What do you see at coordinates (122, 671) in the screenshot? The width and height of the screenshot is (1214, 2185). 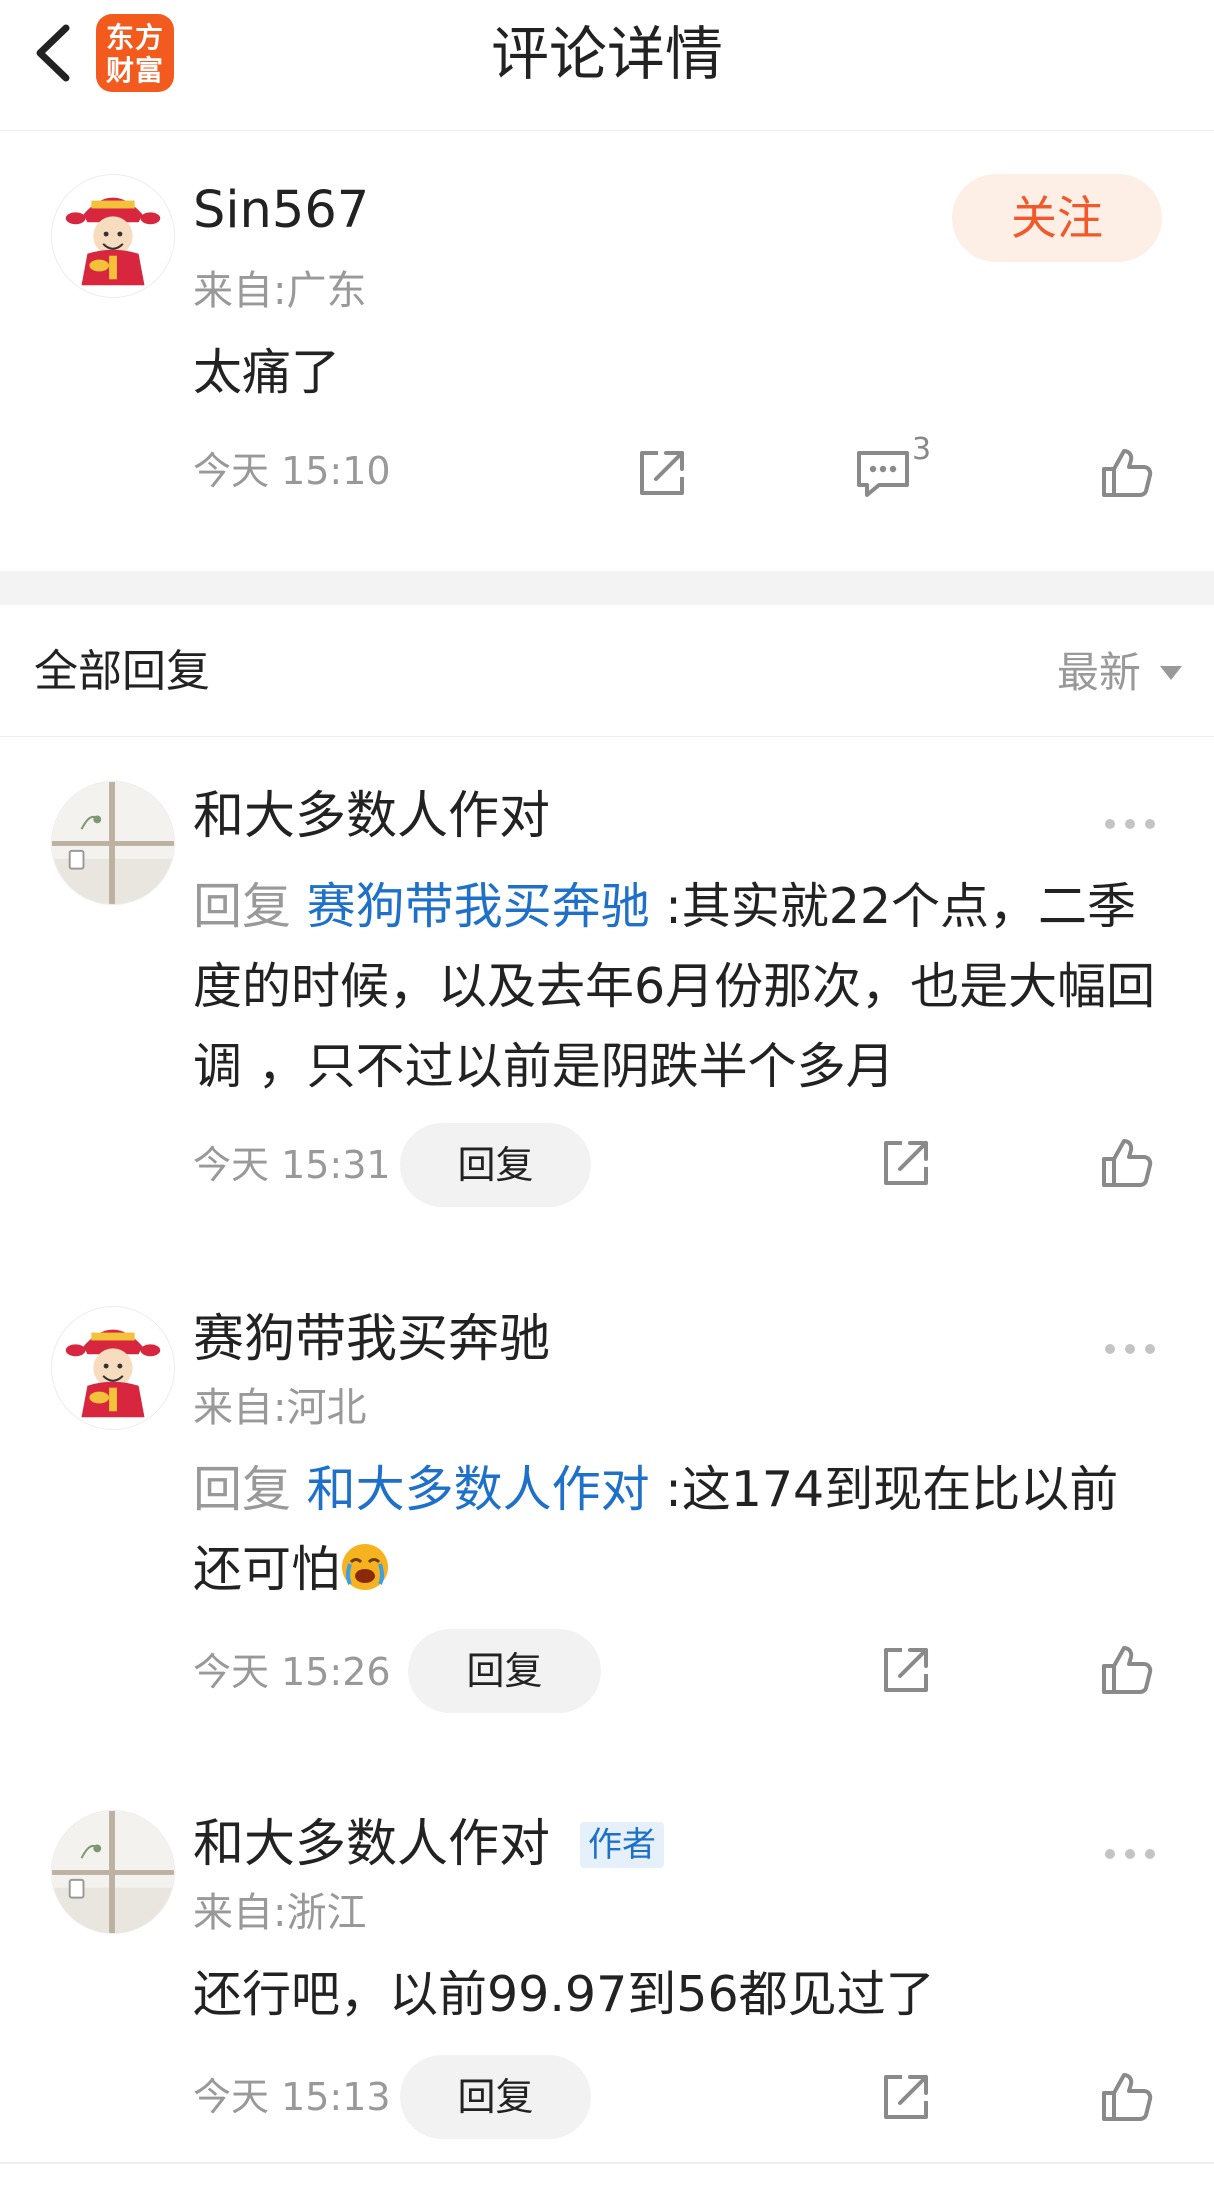 I see `replies-title: 全部回复` at bounding box center [122, 671].